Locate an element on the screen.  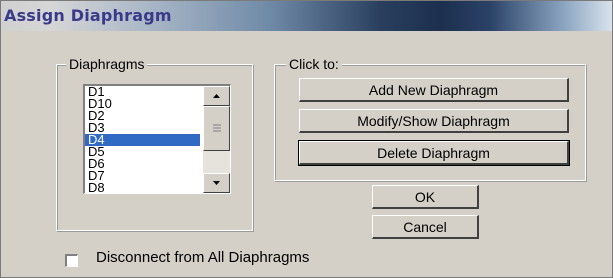
arrow-up-icon is located at coordinates (216, 96).